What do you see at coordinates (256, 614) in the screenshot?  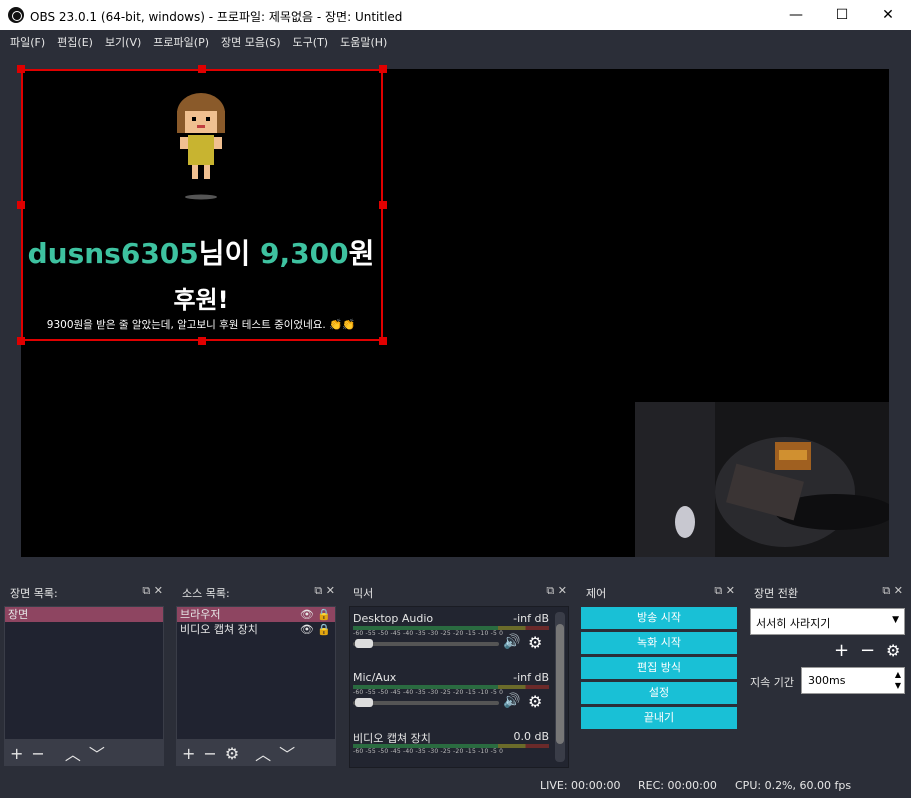 I see `source-item: 브라우저 👁 🔒` at bounding box center [256, 614].